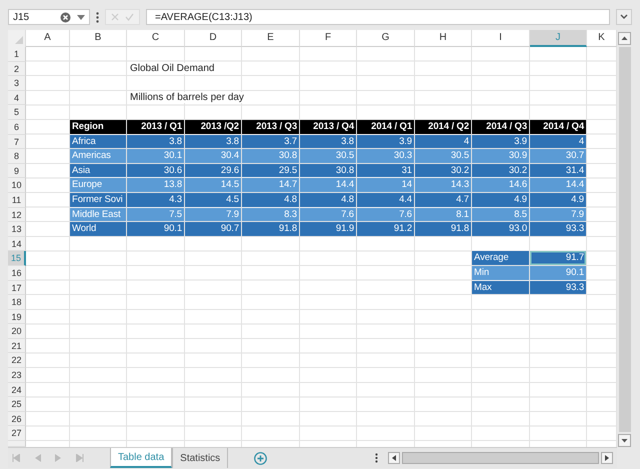  Describe the element at coordinates (17, 171) in the screenshot. I see `row-header: 9` at that location.